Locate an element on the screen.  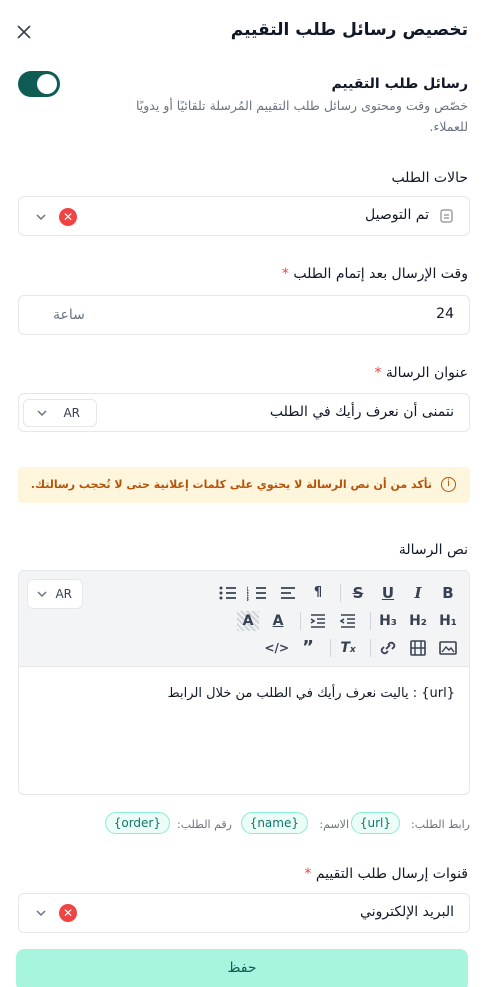
align-left-icon is located at coordinates (288, 593).